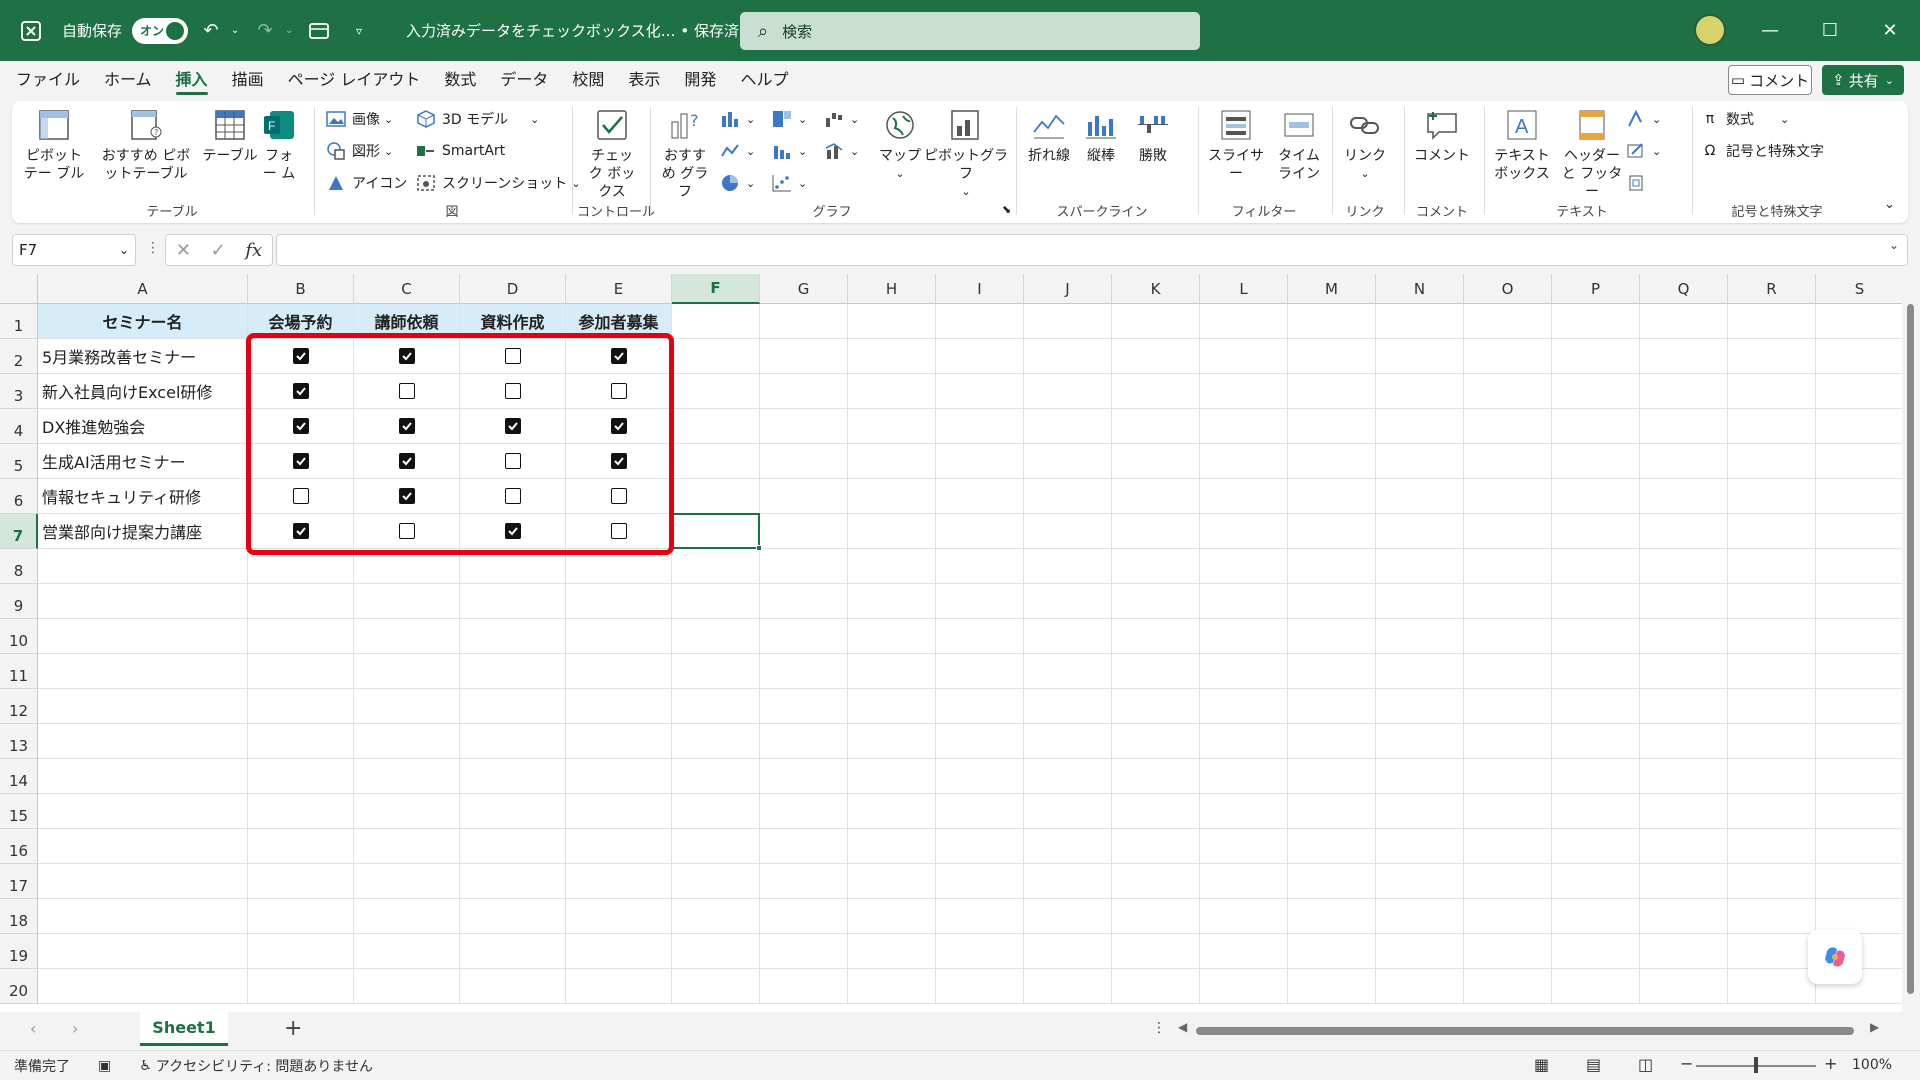 The image size is (1920, 1080). What do you see at coordinates (980, 321) in the screenshot?
I see `cell-i1` at bounding box center [980, 321].